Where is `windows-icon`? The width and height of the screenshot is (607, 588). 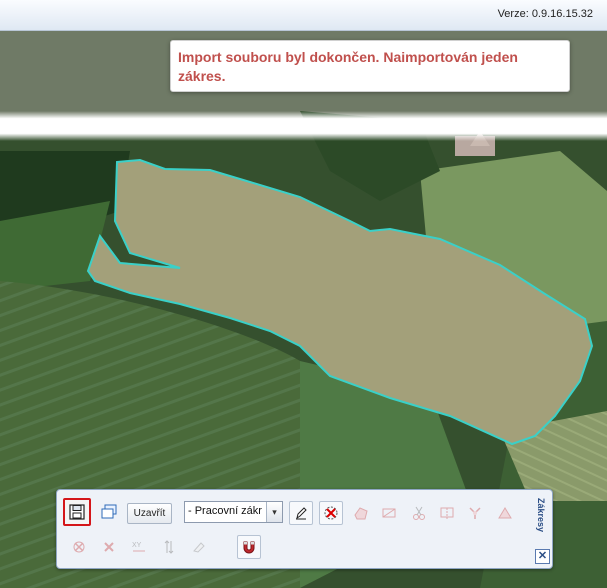
windows-icon is located at coordinates (109, 511).